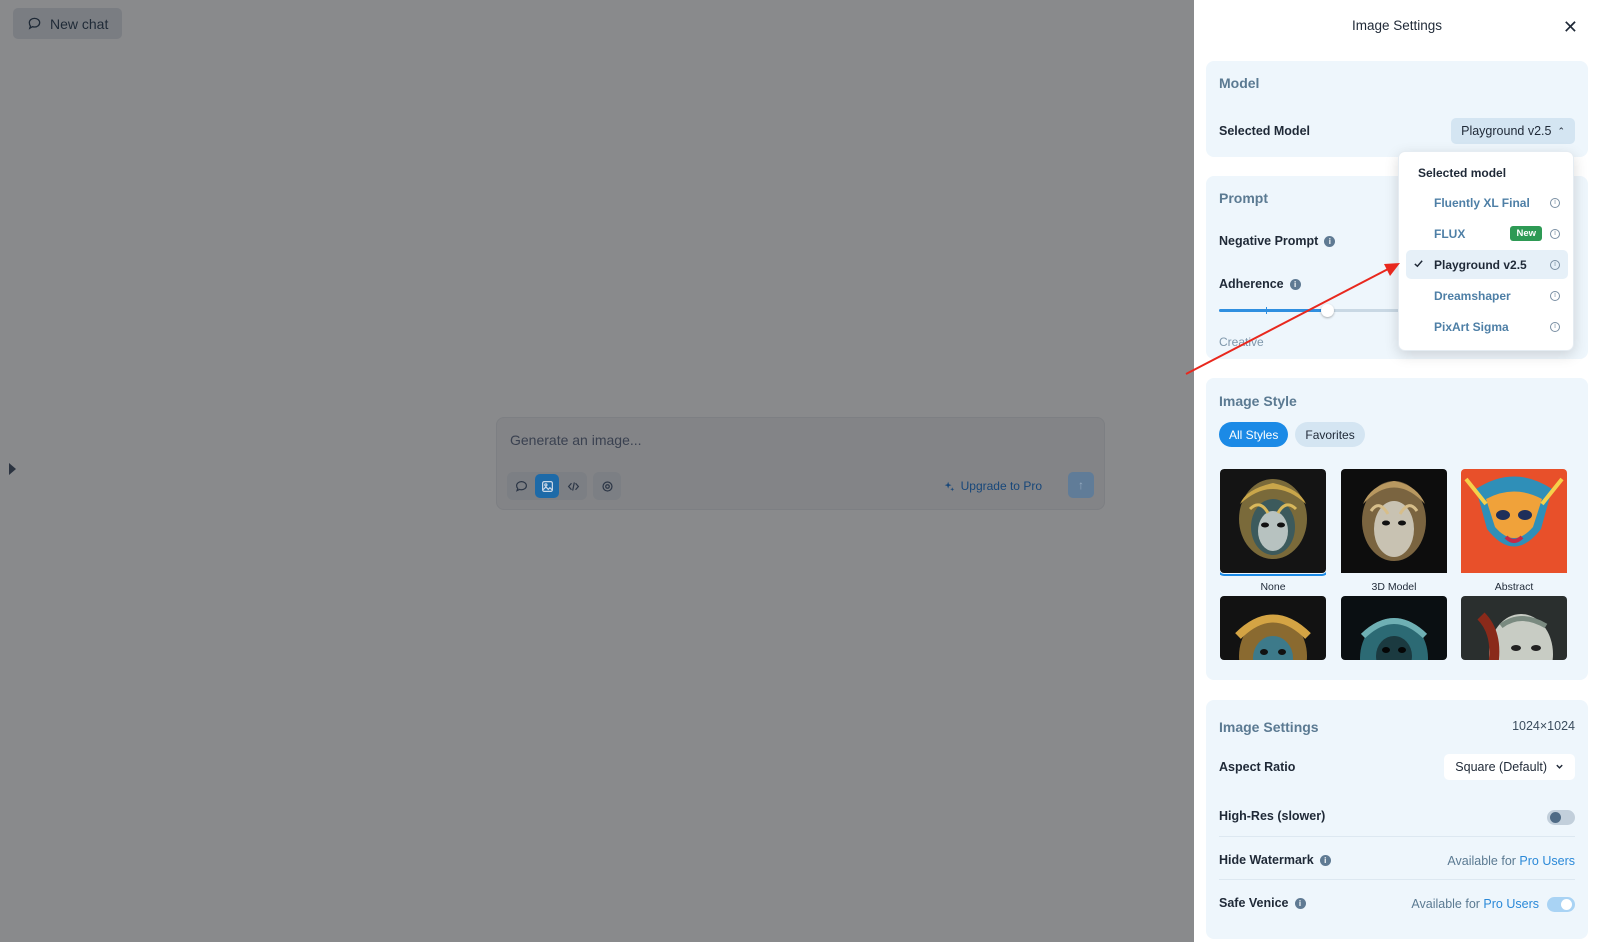 The height and width of the screenshot is (942, 1600). What do you see at coordinates (1239, 83) in the screenshot?
I see `model-card-title: Model` at bounding box center [1239, 83].